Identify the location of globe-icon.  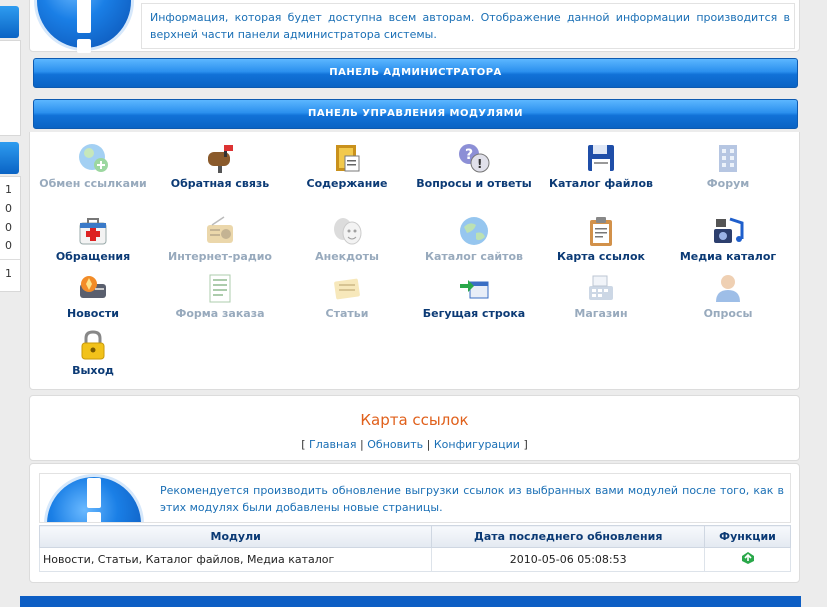
(474, 231).